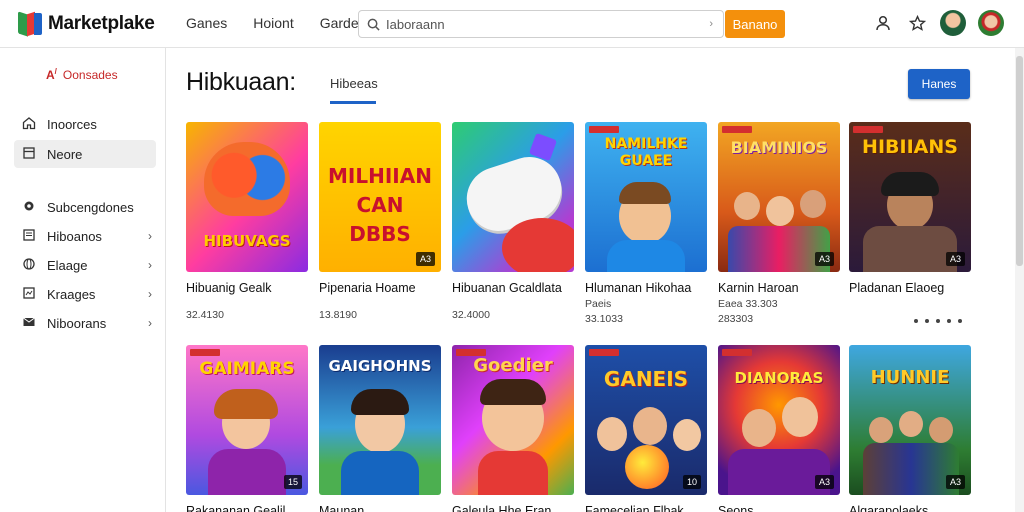 This screenshot has height=512, width=1024. Describe the element at coordinates (646, 420) in the screenshot. I see `game-thumbnail: GANEIS 10` at that location.